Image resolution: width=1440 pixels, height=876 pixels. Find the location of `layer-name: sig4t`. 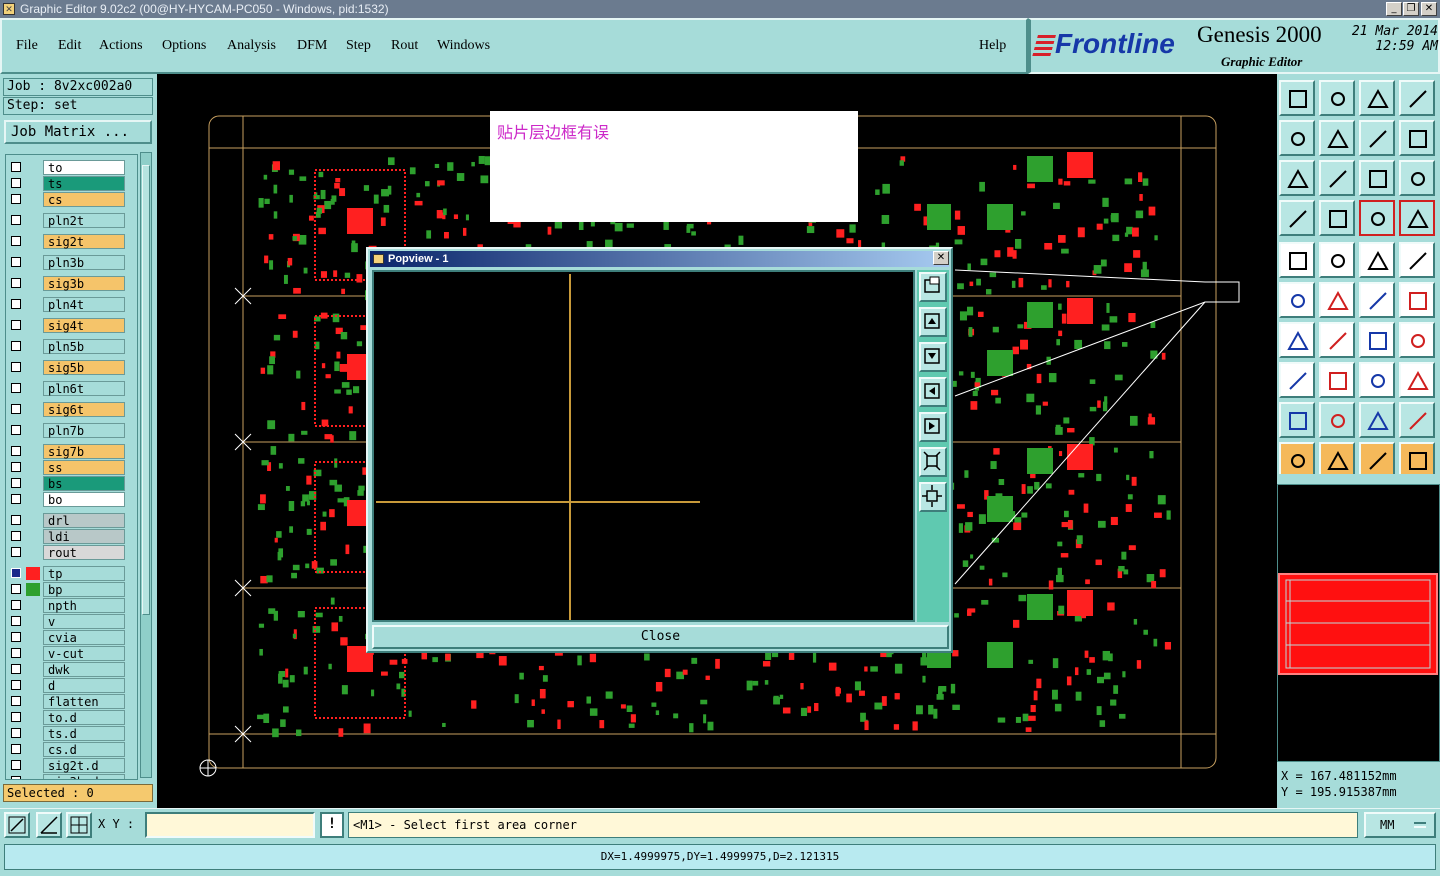

layer-name: sig4t is located at coordinates (84, 325).